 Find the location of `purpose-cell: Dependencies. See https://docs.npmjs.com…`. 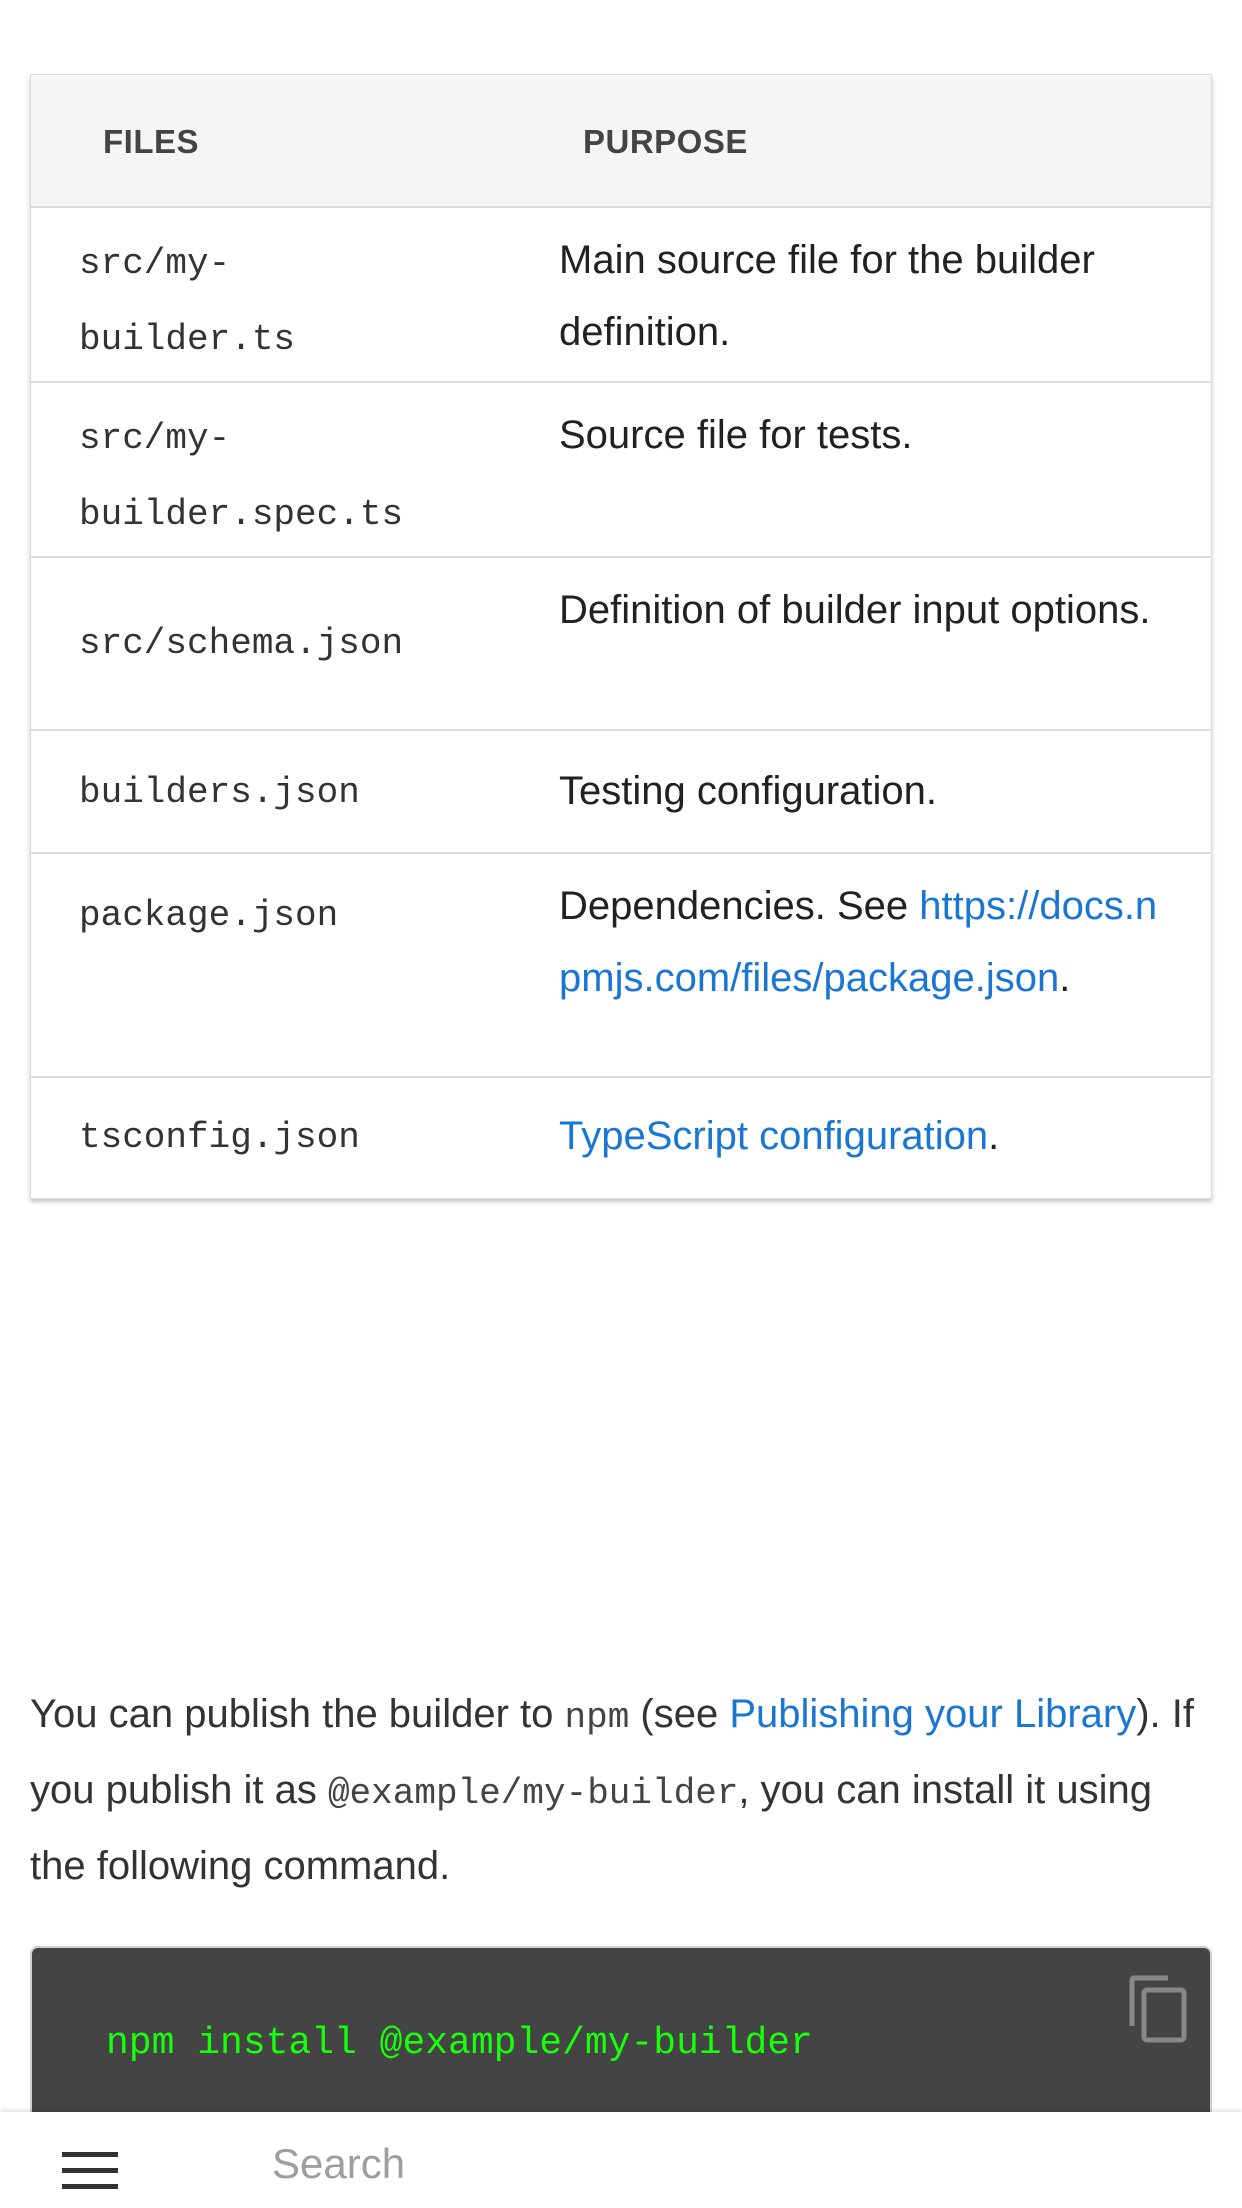

purpose-cell: Dependencies. See https://docs.npmjs.com… is located at coordinates (859, 942).